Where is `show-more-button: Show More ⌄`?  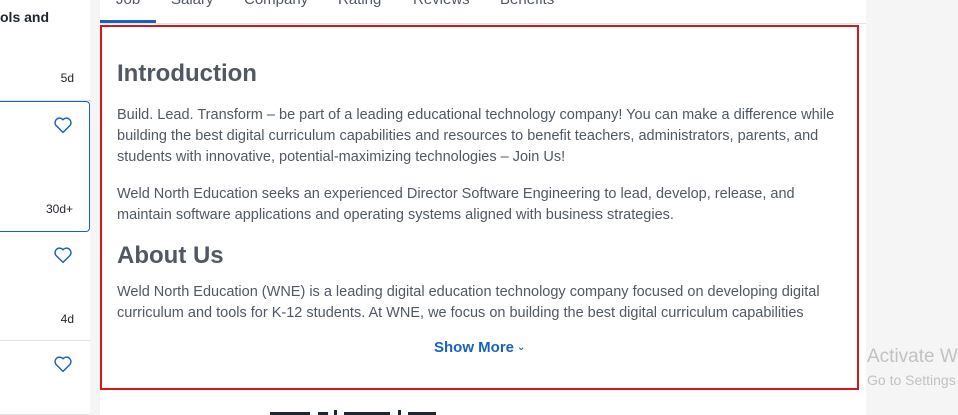
show-more-button: Show More ⌄ is located at coordinates (479, 347).